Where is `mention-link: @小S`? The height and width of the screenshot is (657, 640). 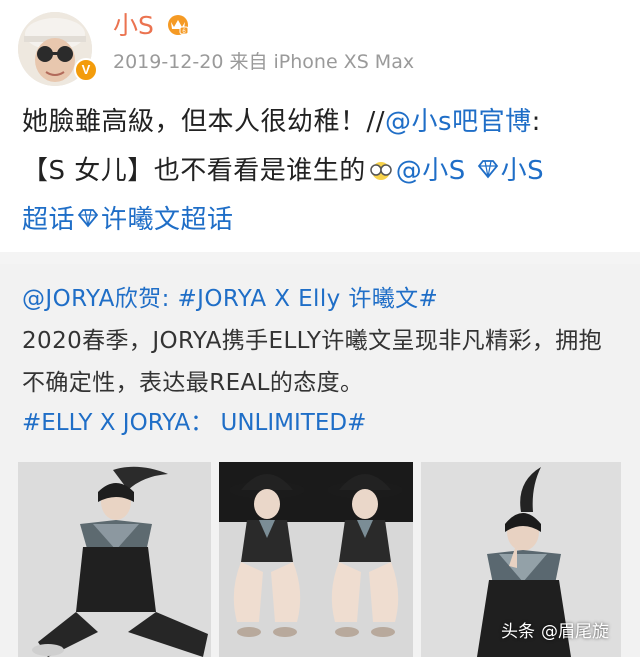 mention-link: @小S is located at coordinates (431, 171).